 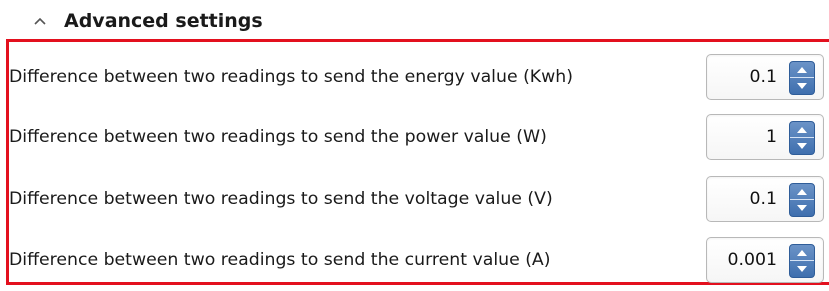 I want to click on current-stepper, so click(x=765, y=260).